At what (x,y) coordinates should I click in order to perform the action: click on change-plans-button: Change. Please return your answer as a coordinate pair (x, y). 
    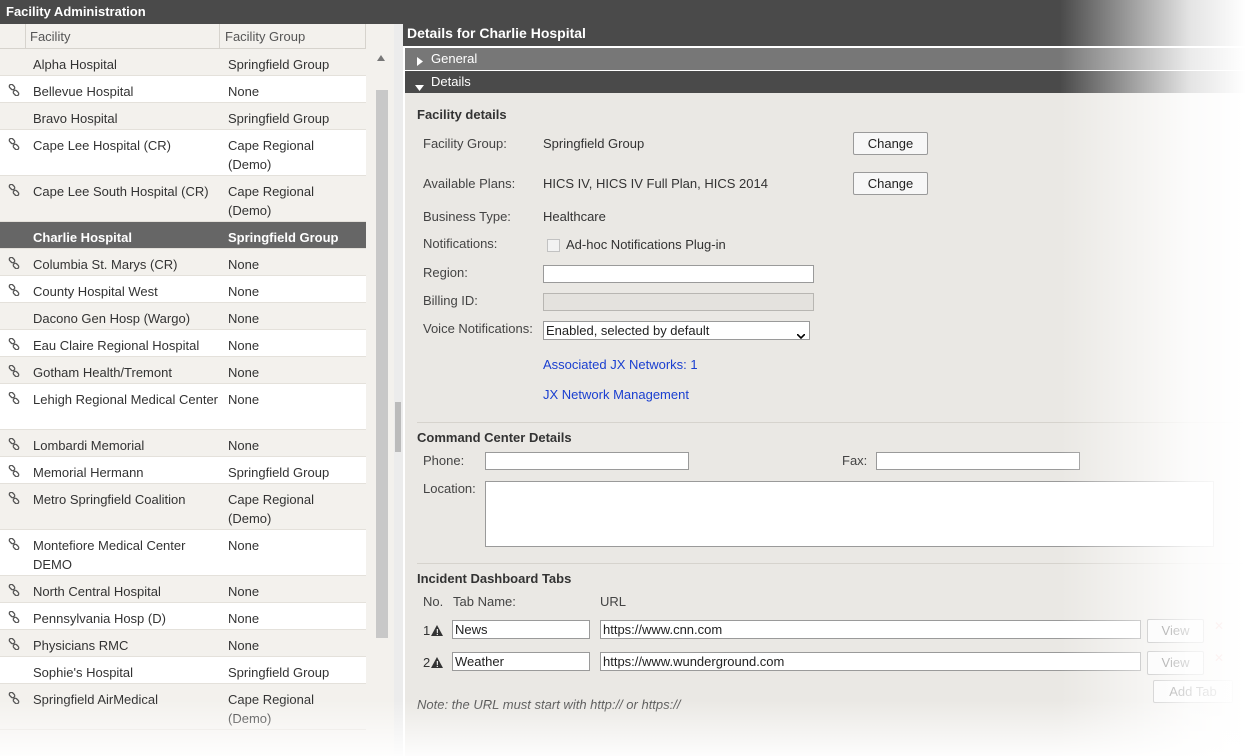
    Looking at the image, I should click on (890, 183).